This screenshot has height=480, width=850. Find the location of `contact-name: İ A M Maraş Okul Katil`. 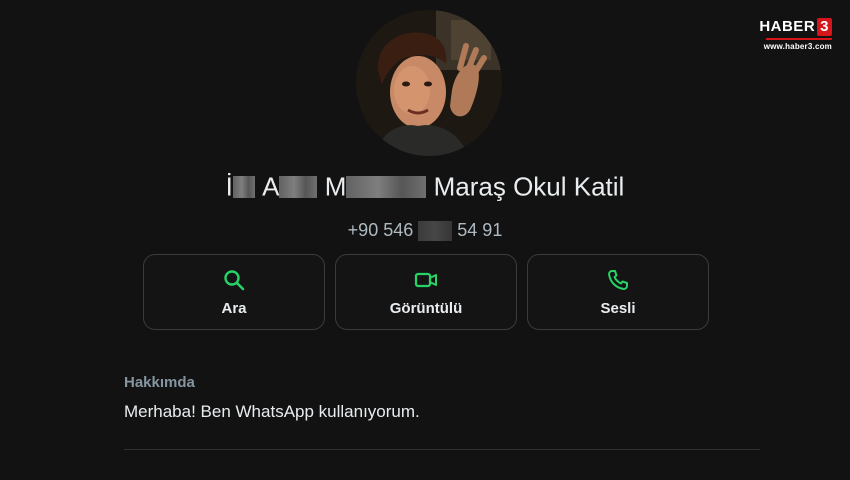

contact-name: İ A M Maraş Okul Katil is located at coordinates (425, 186).